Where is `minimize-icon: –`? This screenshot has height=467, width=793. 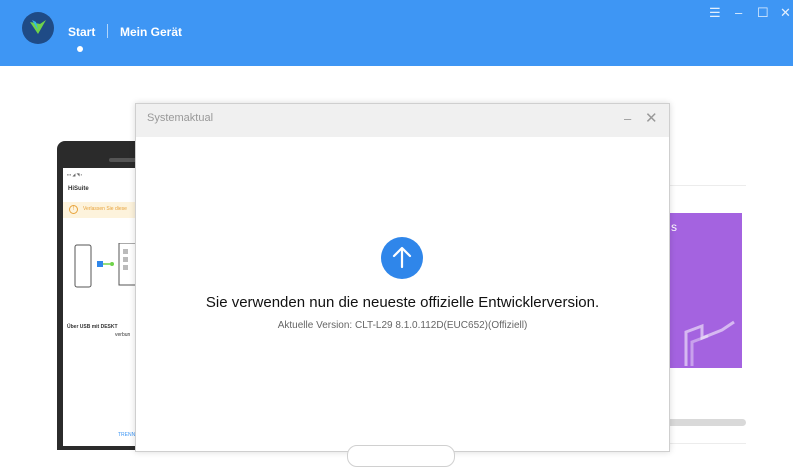 minimize-icon: – is located at coordinates (738, 13).